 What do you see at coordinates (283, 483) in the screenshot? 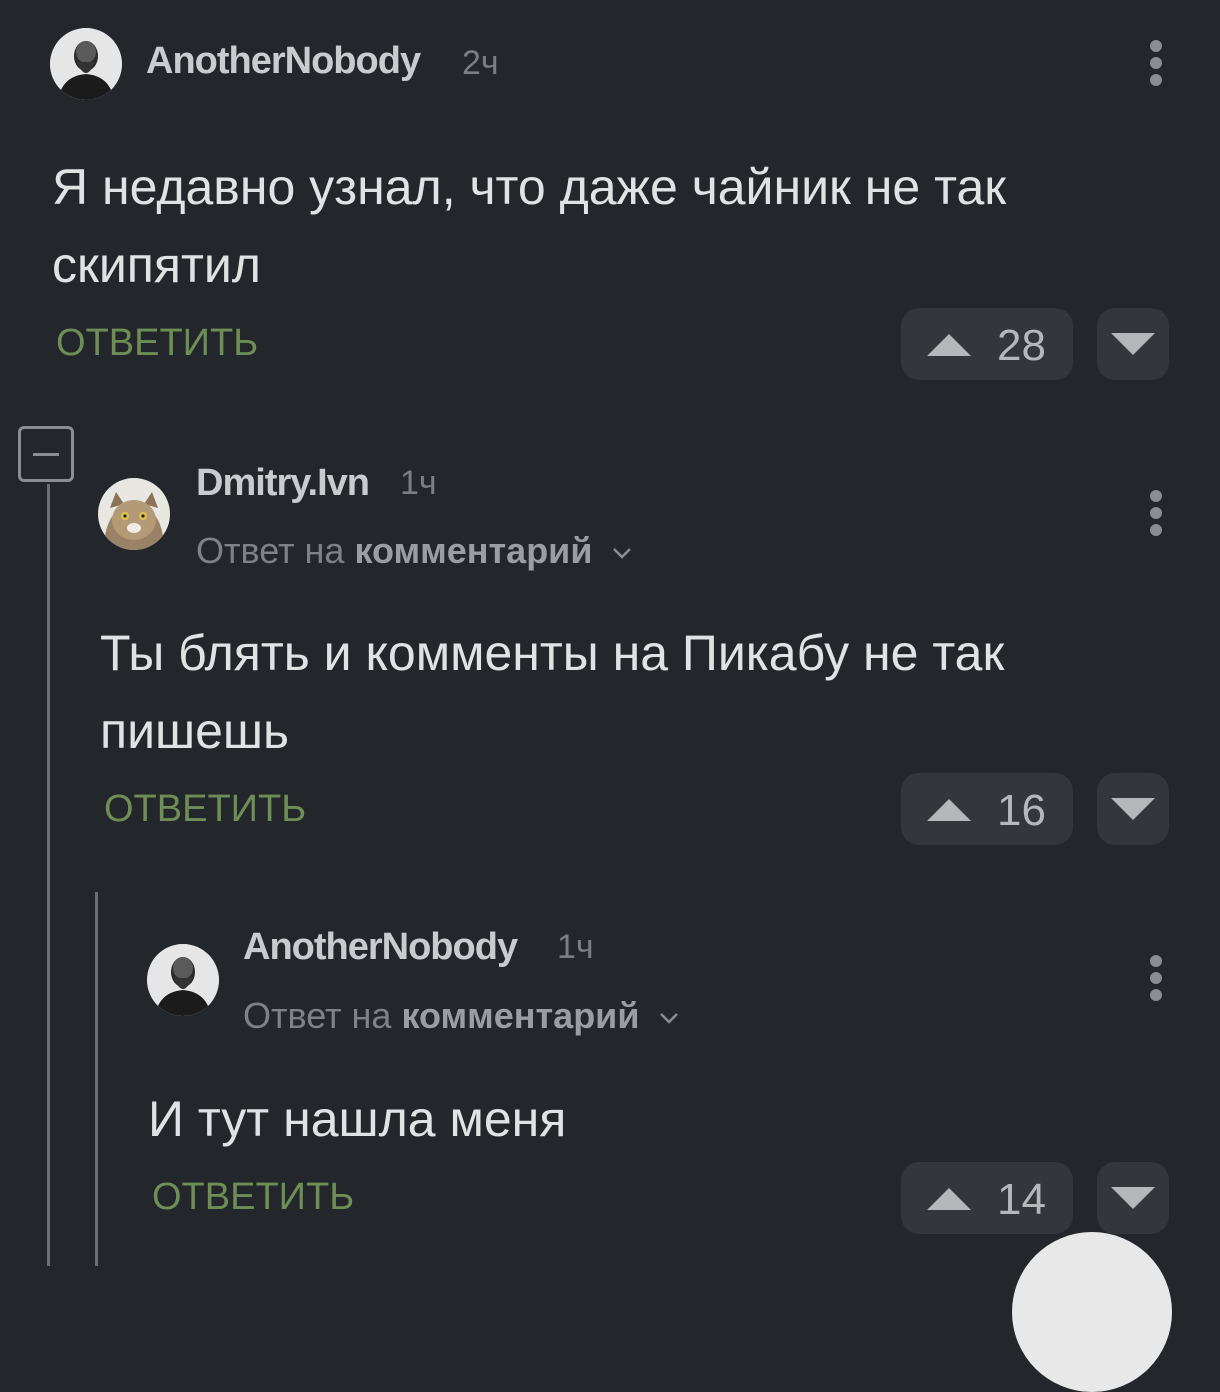
I see `comment-author: Dmitry.Ivn` at bounding box center [283, 483].